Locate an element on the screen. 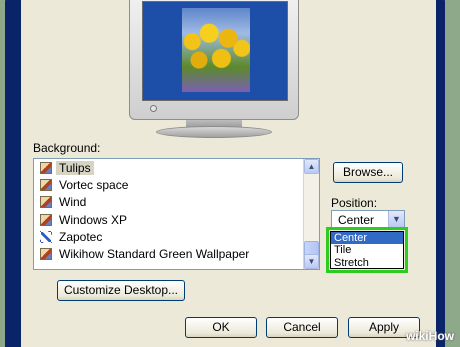 The width and height of the screenshot is (460, 347). list-item: Zapotec is located at coordinates (168, 236).